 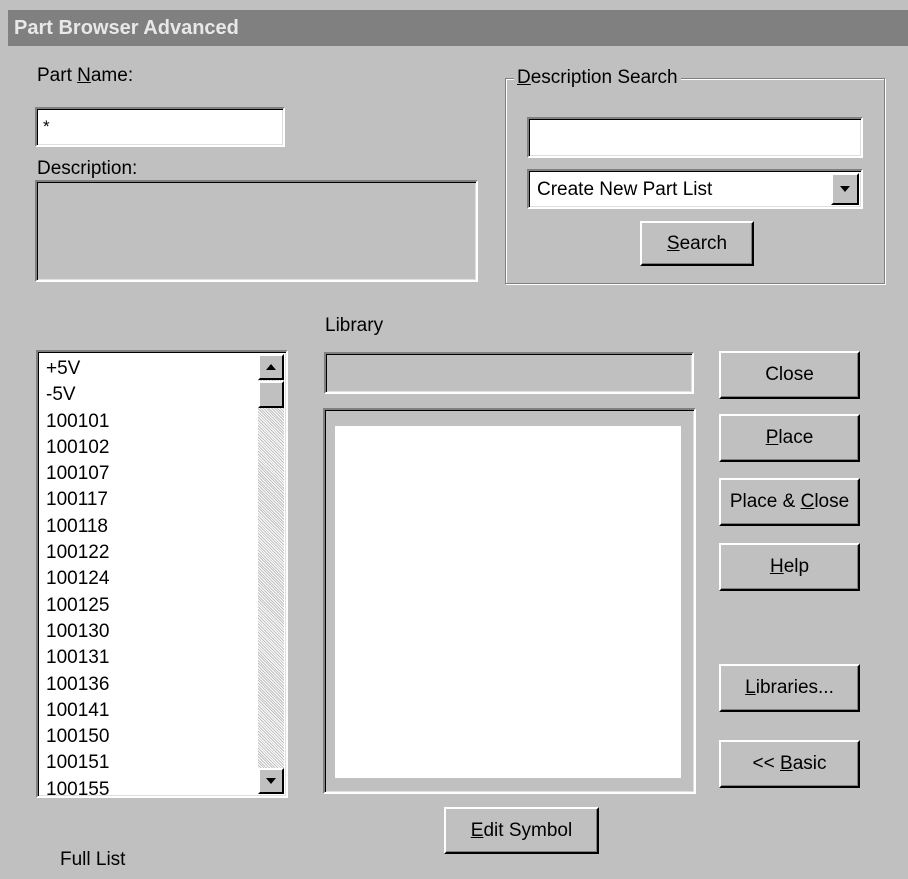 I want to click on part-list-item: 100141, so click(x=149, y=711).